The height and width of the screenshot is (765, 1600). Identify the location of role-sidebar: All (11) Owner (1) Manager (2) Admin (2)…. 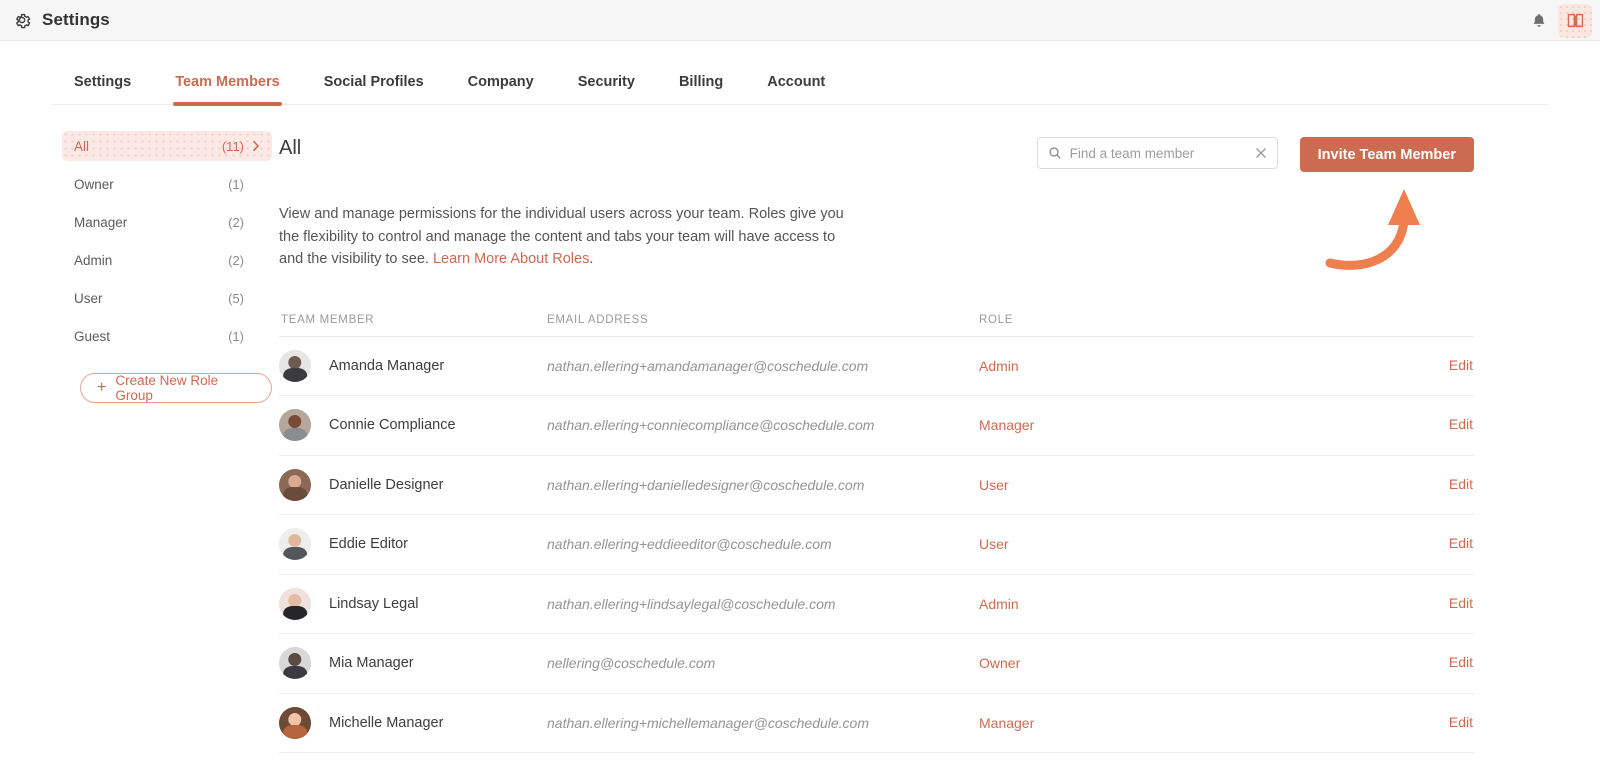
(136, 442).